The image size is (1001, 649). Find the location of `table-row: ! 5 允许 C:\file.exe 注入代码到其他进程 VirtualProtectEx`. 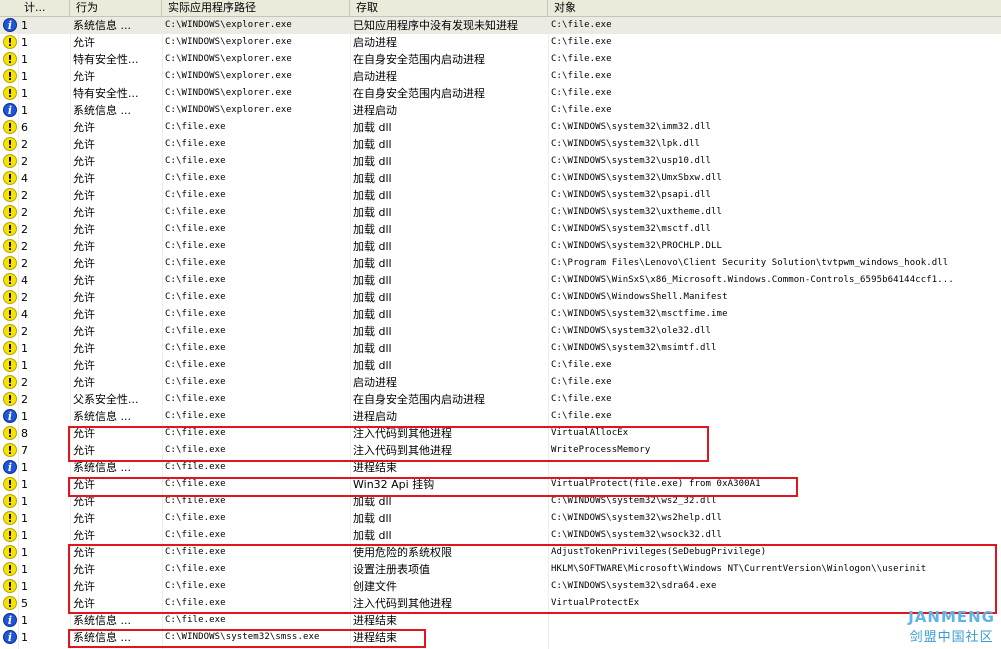

table-row: ! 5 允许 C:\file.exe 注入代码到其他进程 VirtualProtectEx is located at coordinates (500, 603).